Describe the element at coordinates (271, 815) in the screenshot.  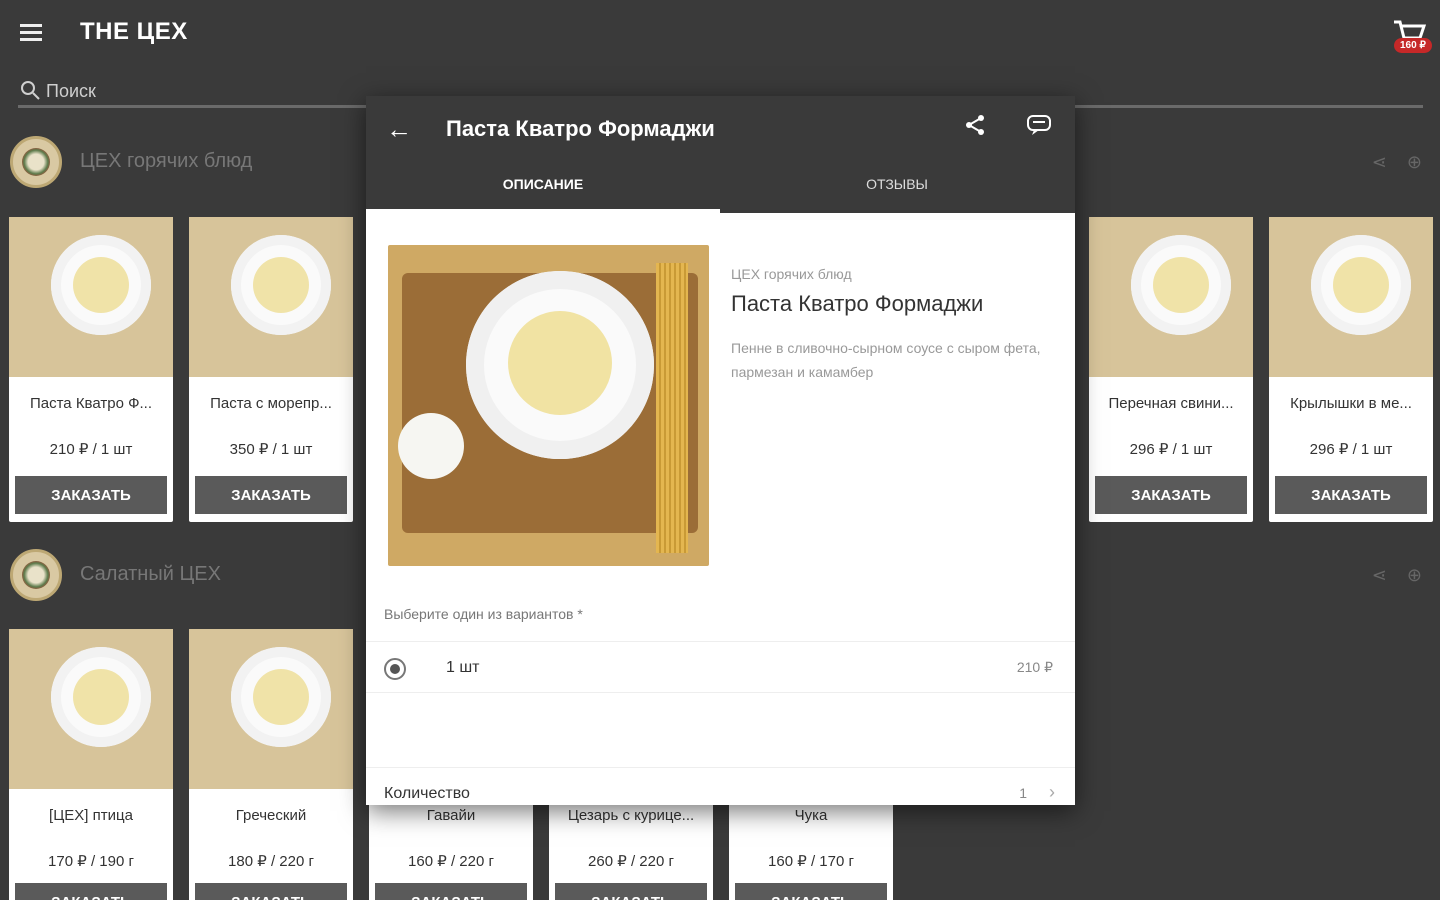
I see `dish-name: Греческий` at that location.